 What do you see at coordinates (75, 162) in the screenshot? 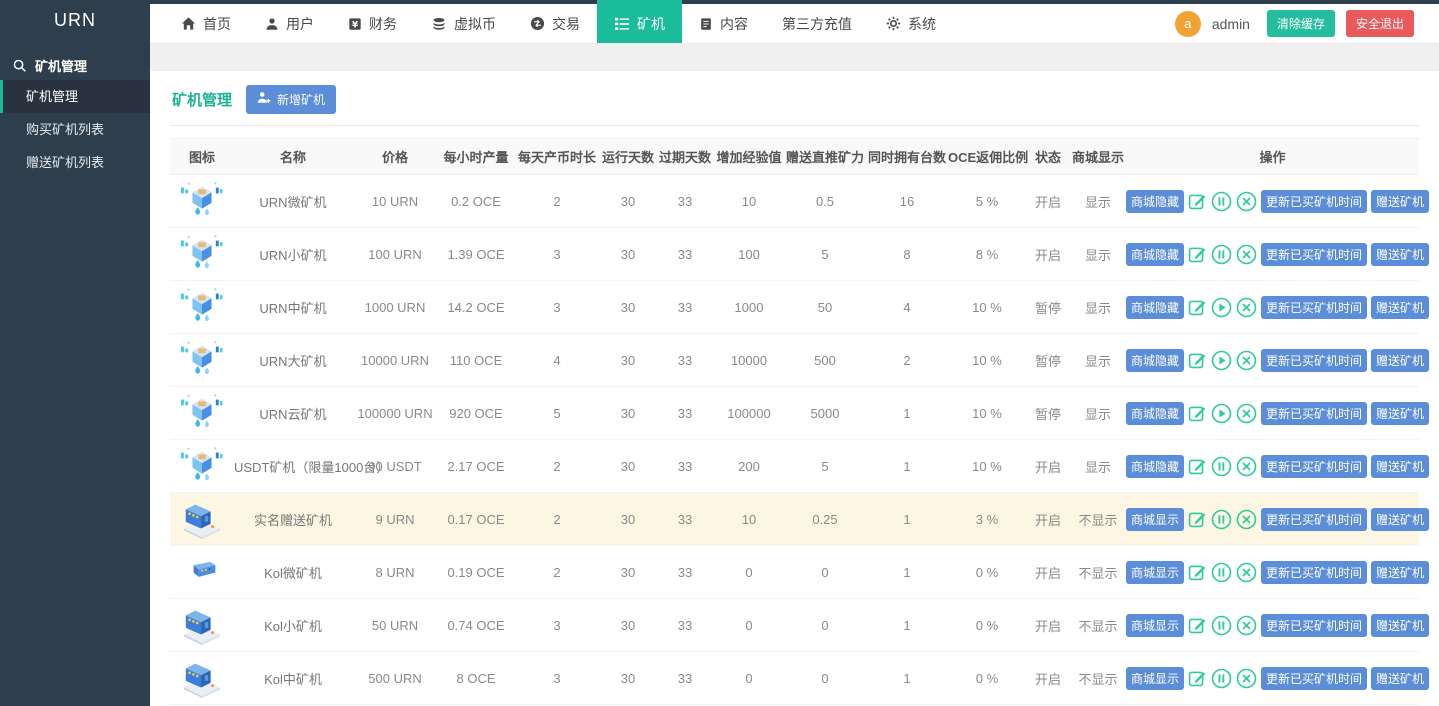
I see `sidebar-item-赠送矿机列表: 赠送矿机列表` at bounding box center [75, 162].